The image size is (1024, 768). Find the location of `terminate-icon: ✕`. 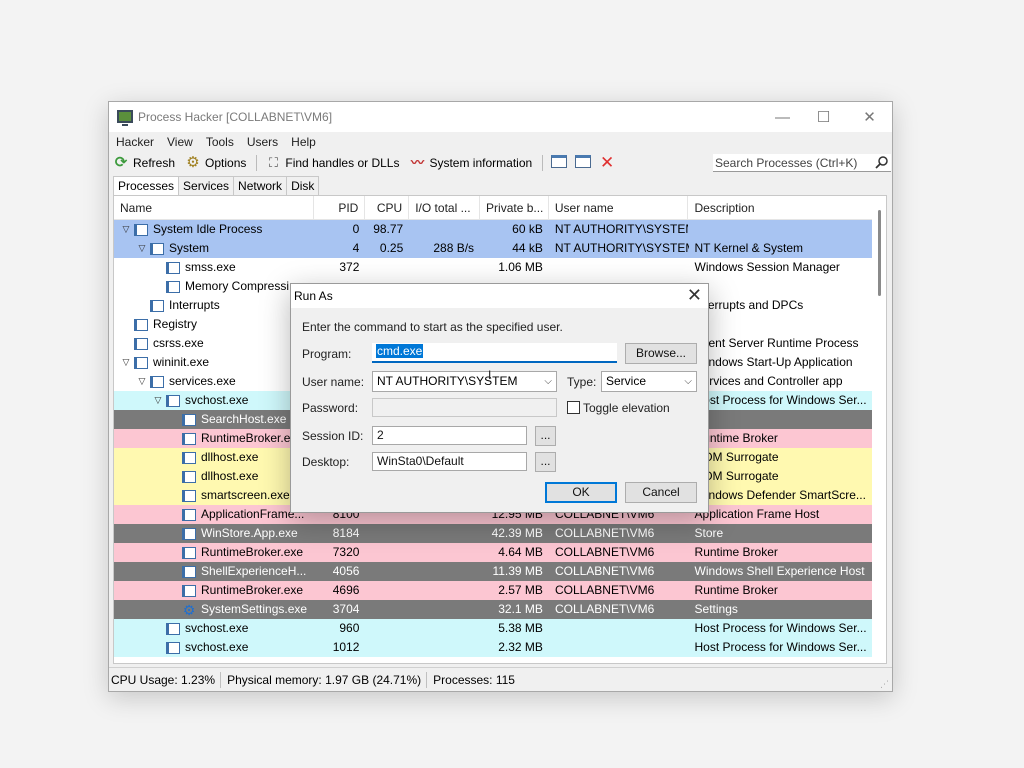

terminate-icon: ✕ is located at coordinates (607, 162).